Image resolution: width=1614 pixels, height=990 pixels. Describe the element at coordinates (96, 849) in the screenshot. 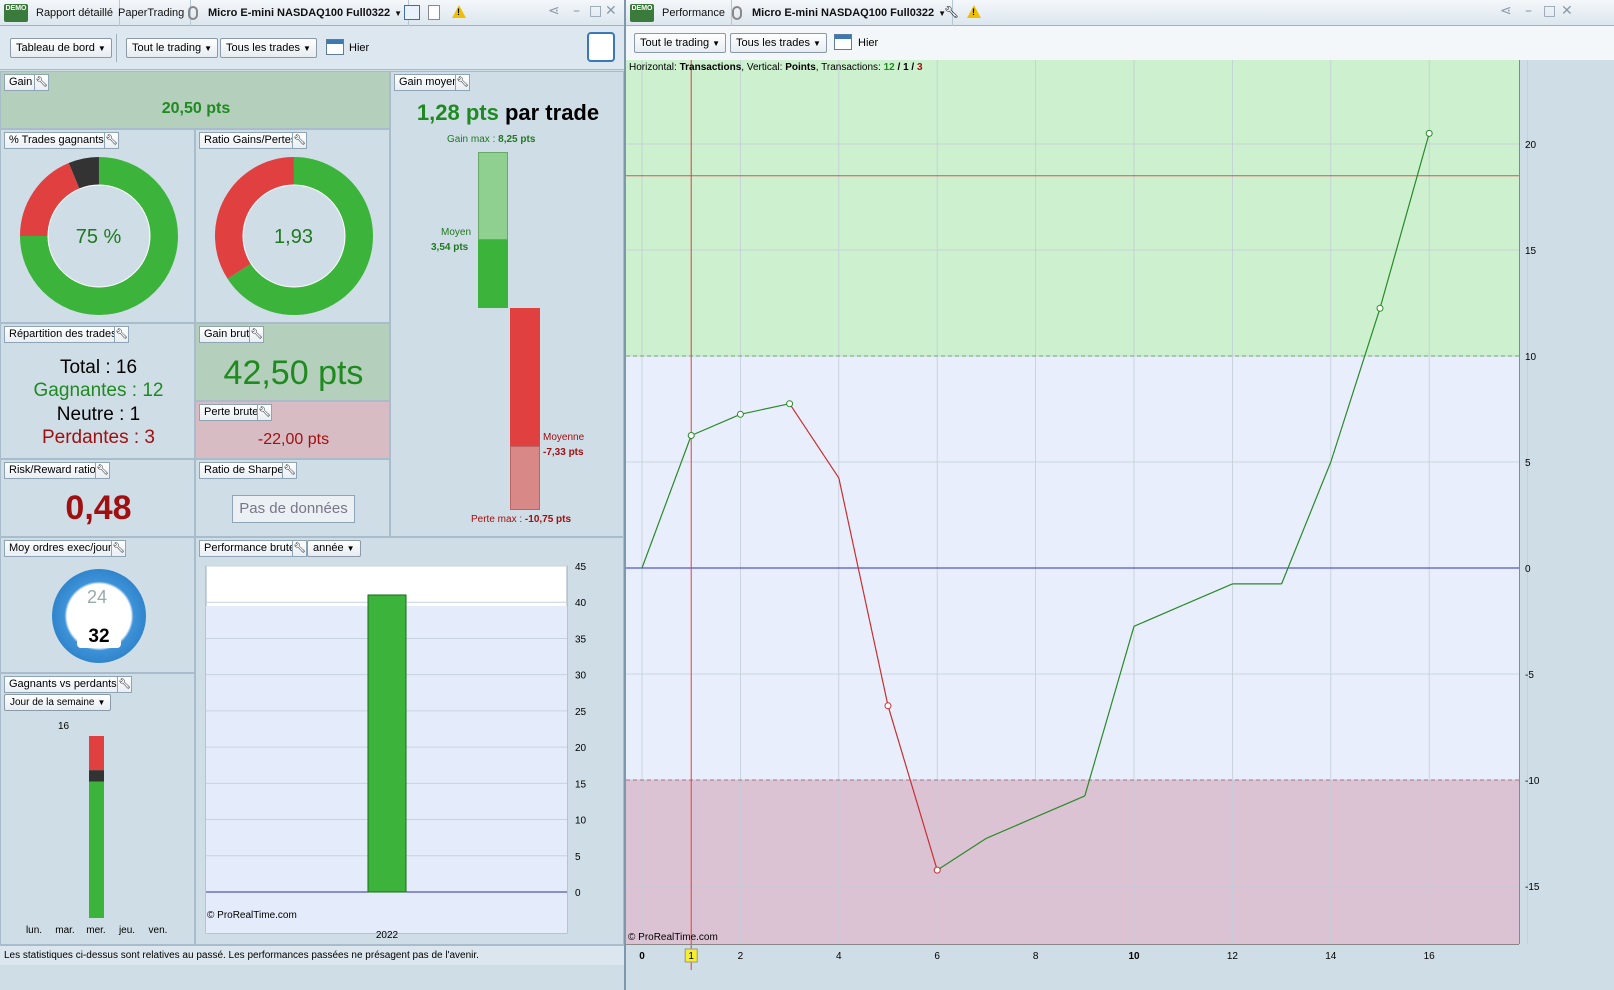

I see `win-segment` at that location.